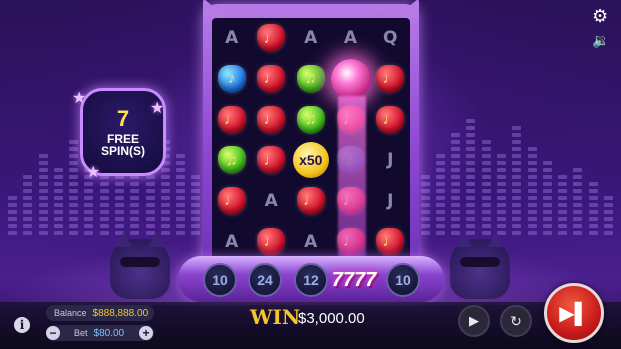 This screenshot has height=349, width=621. What do you see at coordinates (70, 313) in the screenshot?
I see `balance-label: Balance` at bounding box center [70, 313].